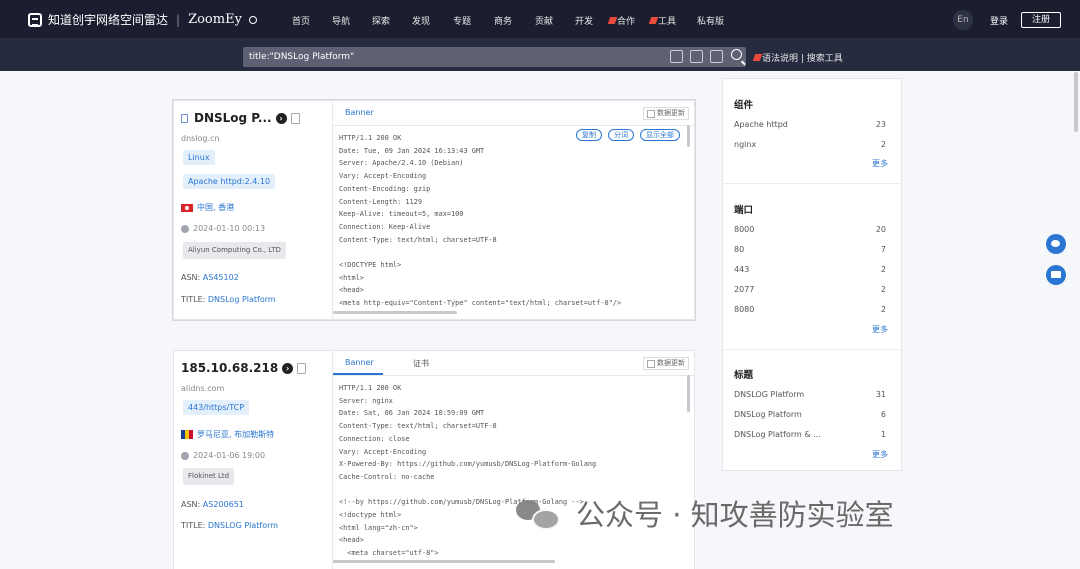 This screenshot has height=569, width=1080. I want to click on facet-count: 31, so click(880, 394).